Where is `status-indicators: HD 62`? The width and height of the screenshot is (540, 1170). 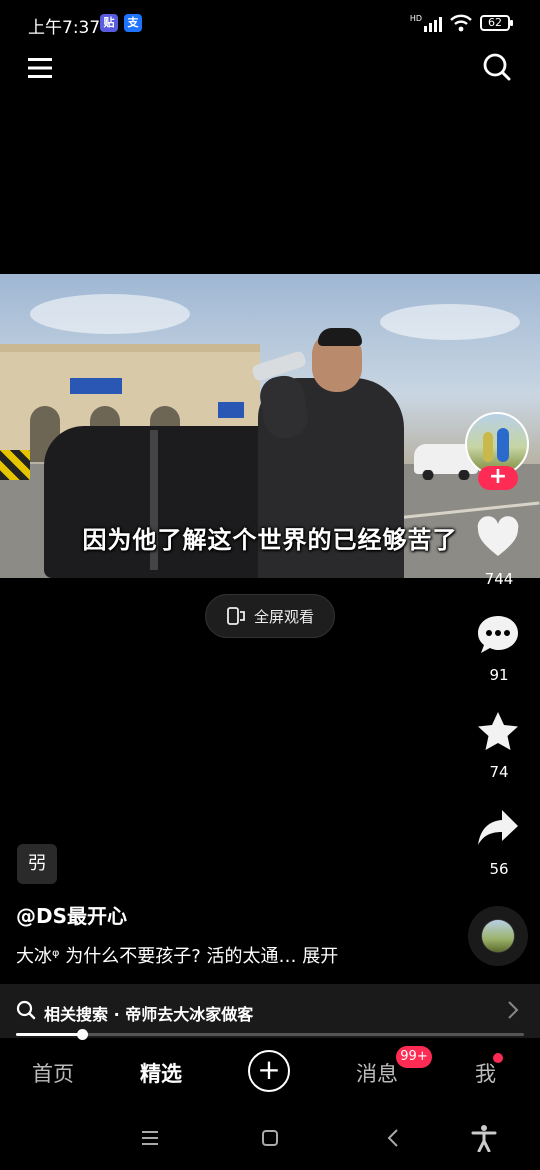 status-indicators: HD 62 is located at coordinates (461, 23).